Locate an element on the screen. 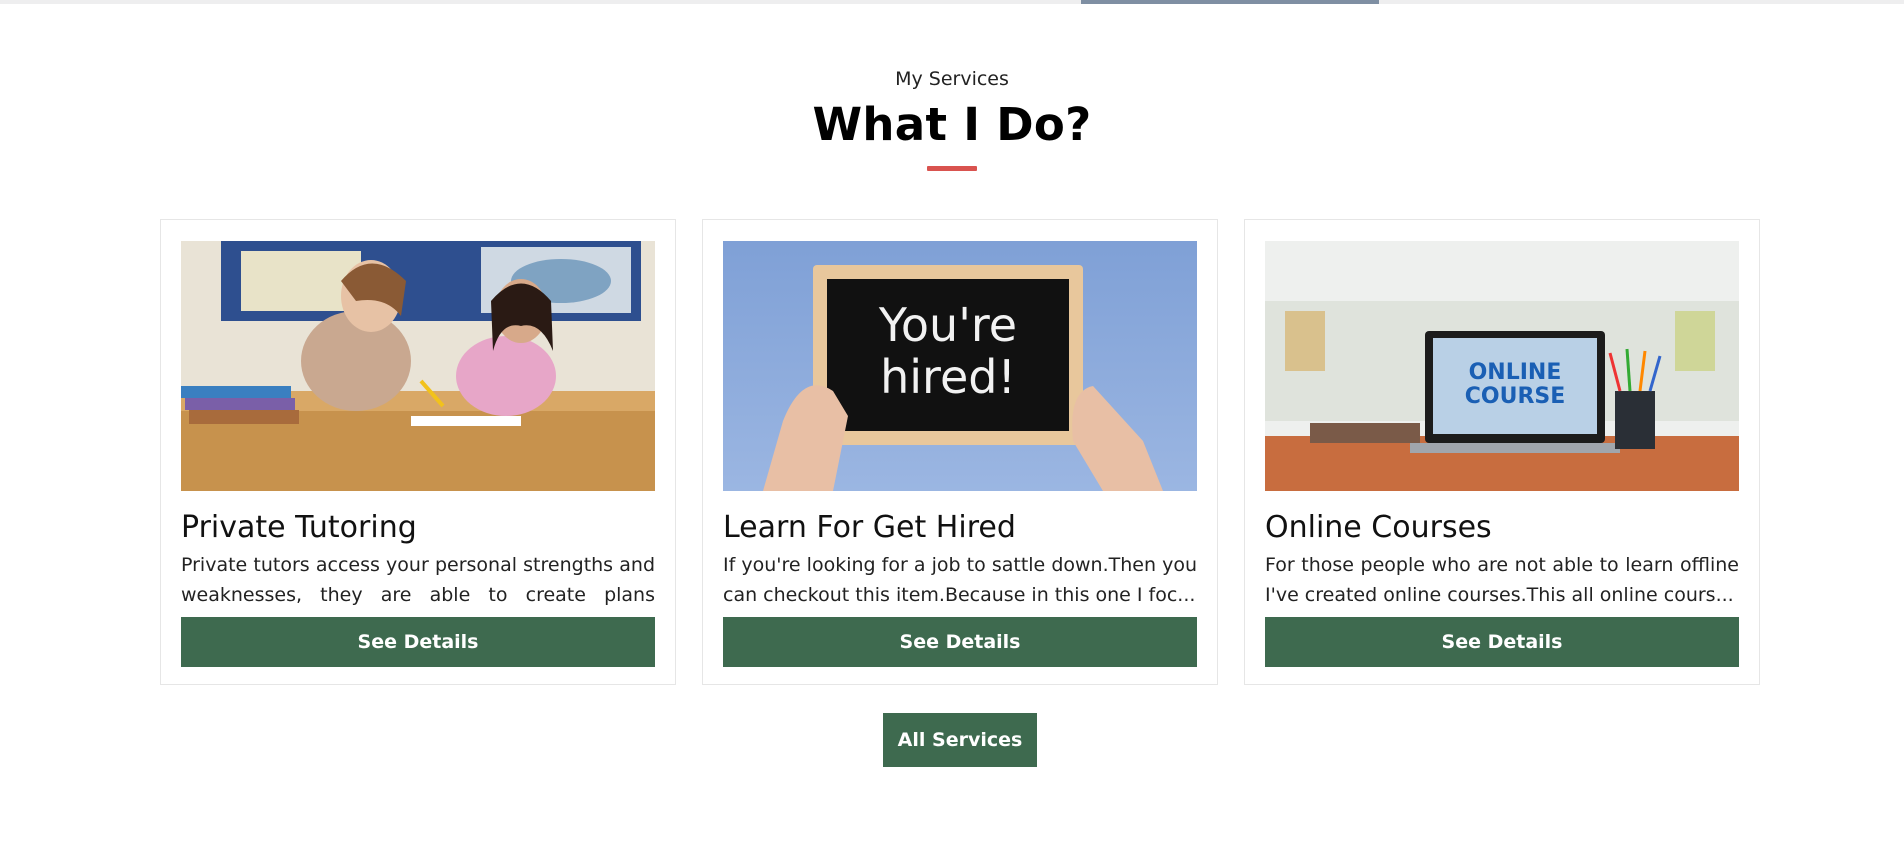 The image size is (1904, 847). section-title: What I Do? is located at coordinates (952, 124).